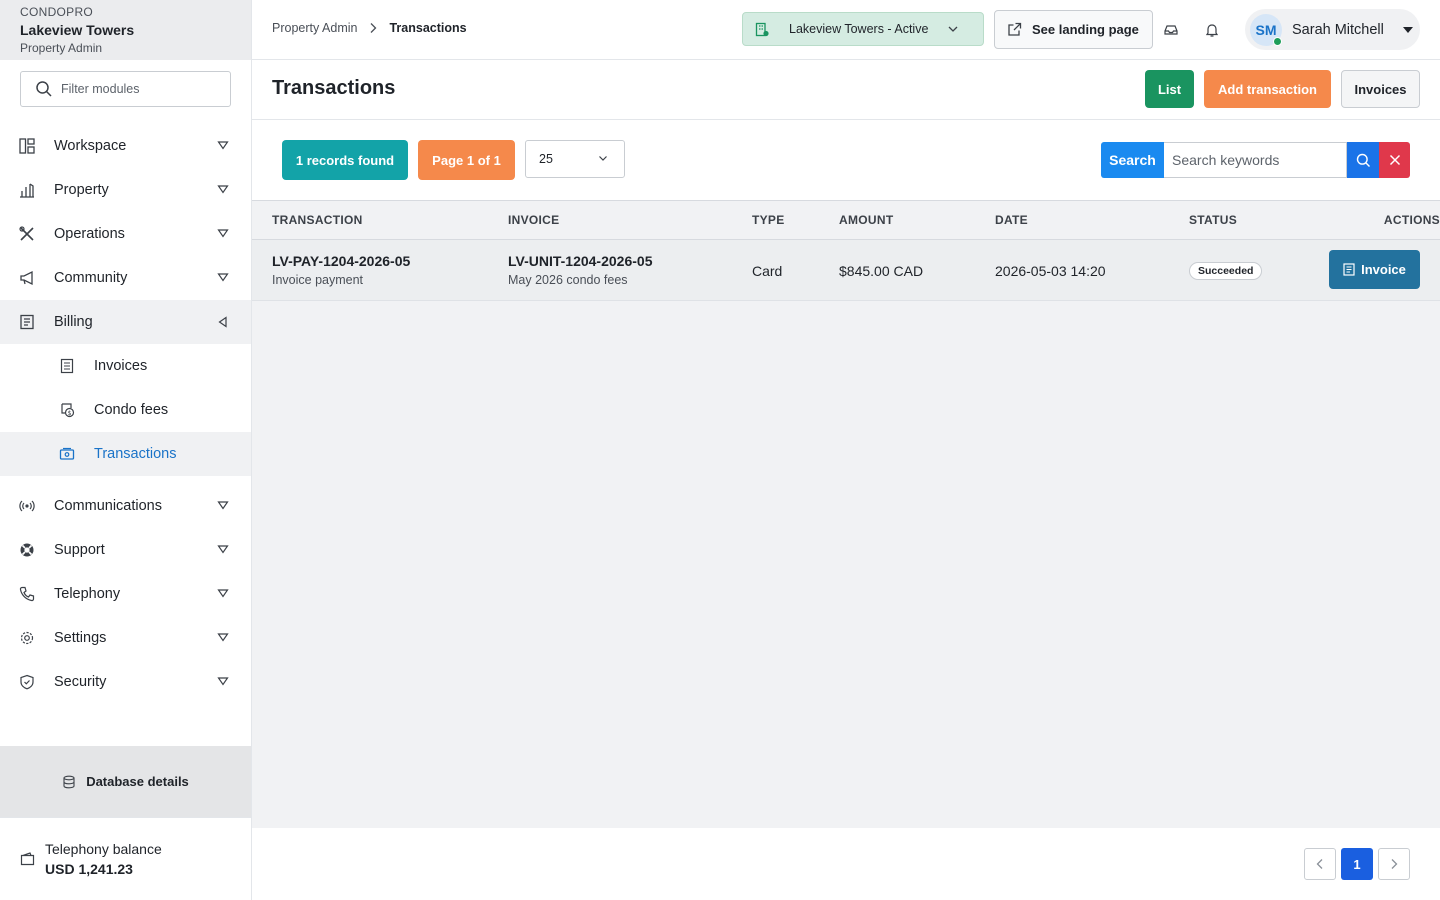 The width and height of the screenshot is (1440, 900). I want to click on shield-icon, so click(27, 682).